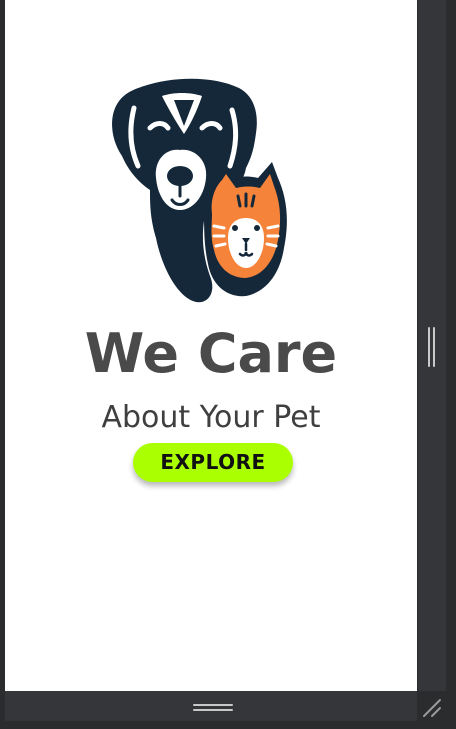  Describe the element at coordinates (432, 347) in the screenshot. I see `drag-handle-vertical-icon` at that location.